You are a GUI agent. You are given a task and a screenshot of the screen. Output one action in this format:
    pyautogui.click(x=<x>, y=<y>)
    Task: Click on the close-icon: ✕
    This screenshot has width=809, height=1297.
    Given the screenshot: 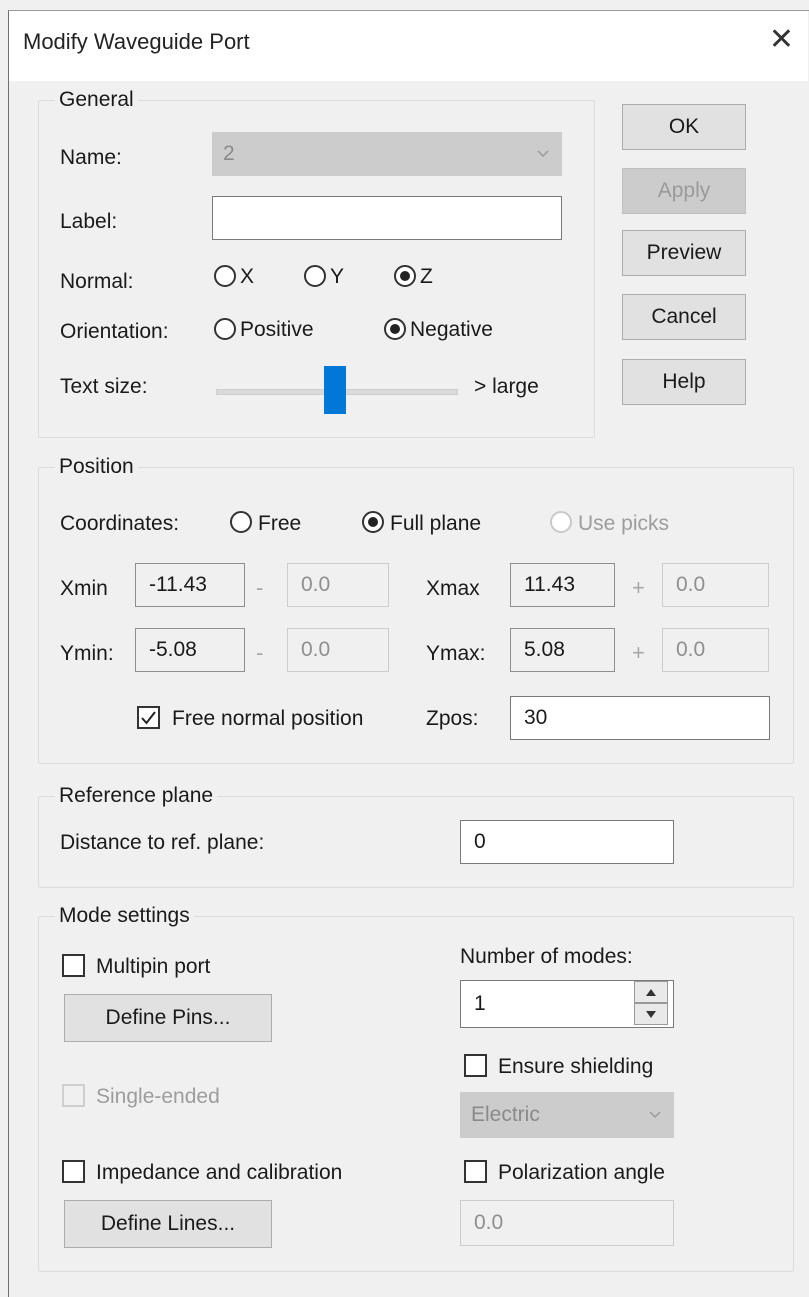 What is the action you would take?
    pyautogui.click(x=781, y=40)
    